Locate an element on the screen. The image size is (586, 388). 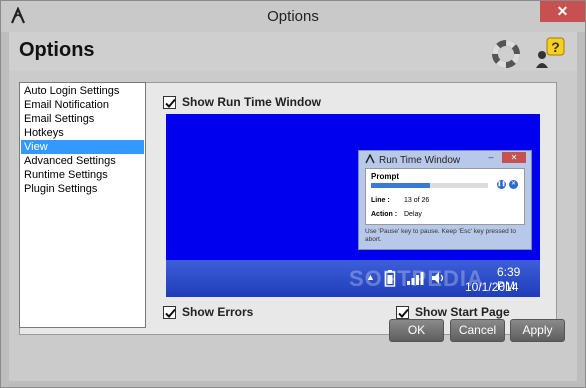
taskbar-clock-date: 10/1/2014 is located at coordinates (492, 287).